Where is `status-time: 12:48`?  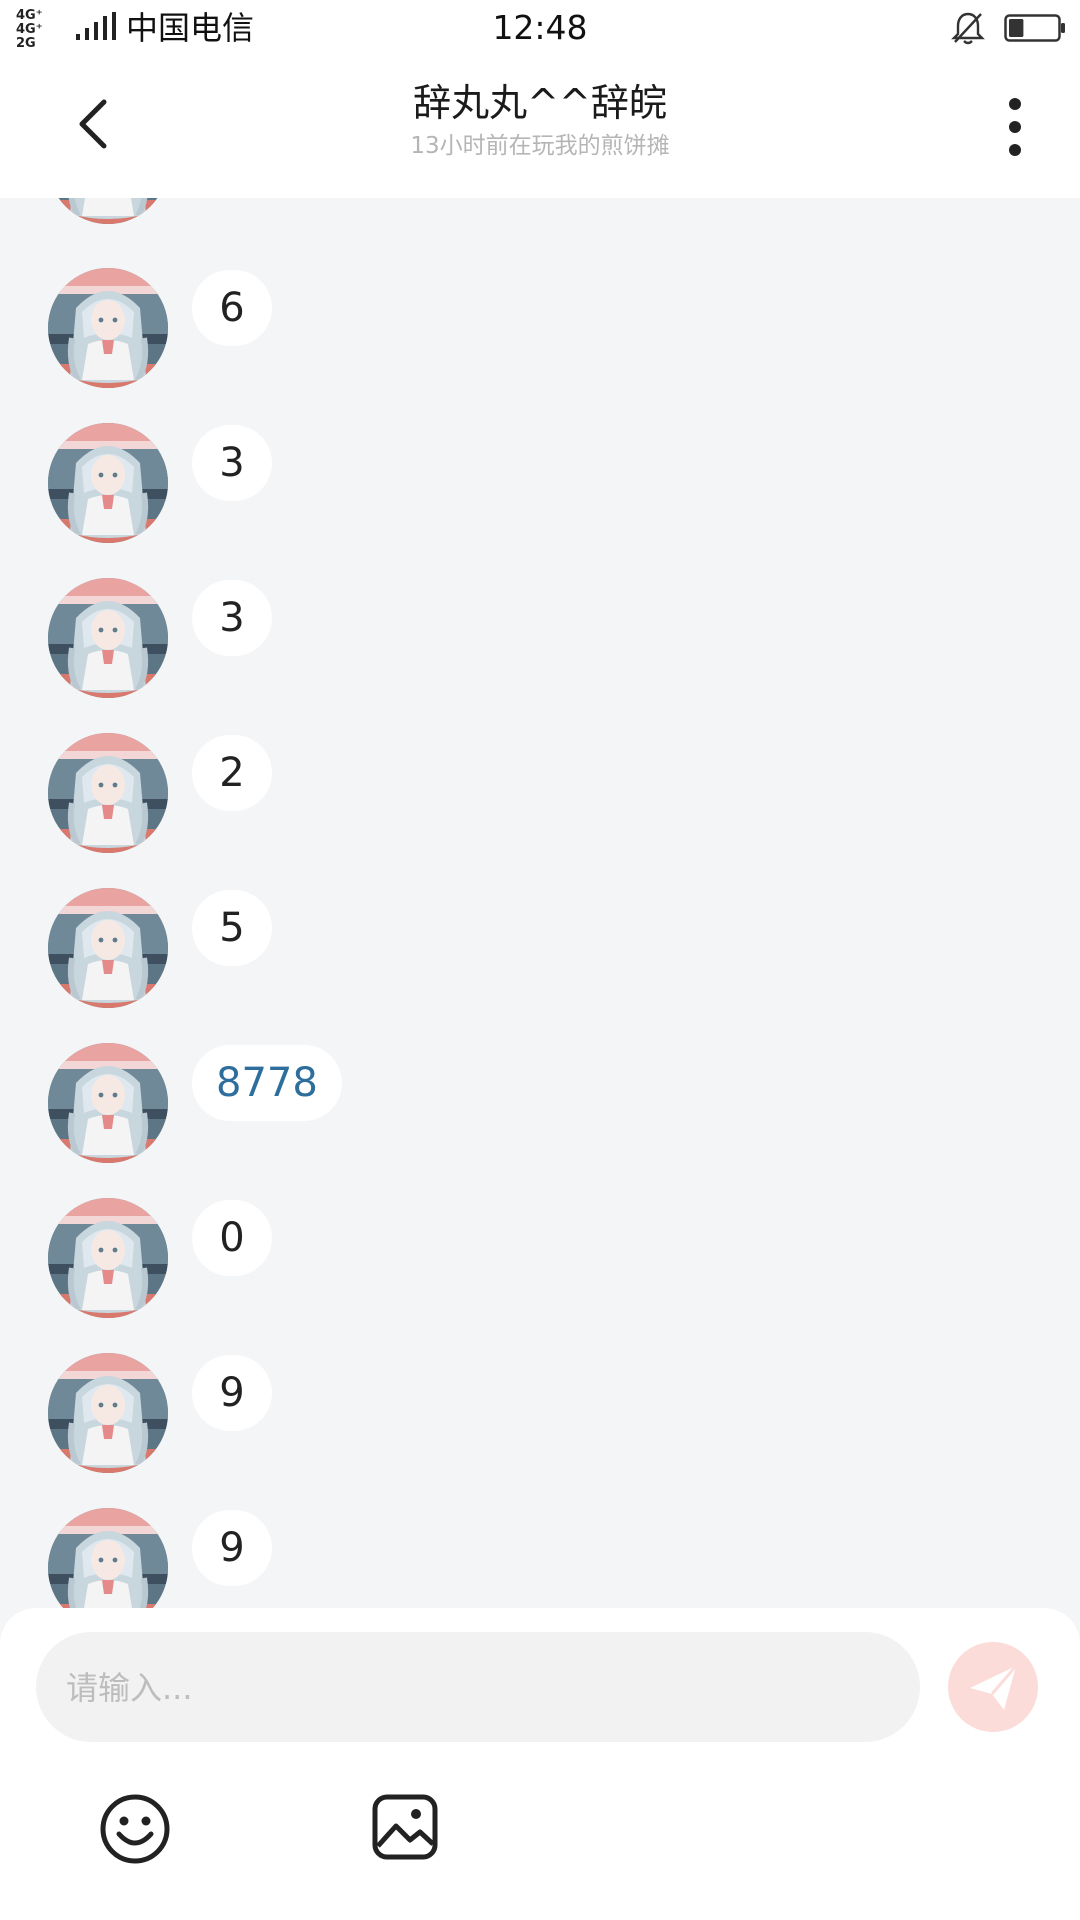
status-time: 12:48 is located at coordinates (540, 27).